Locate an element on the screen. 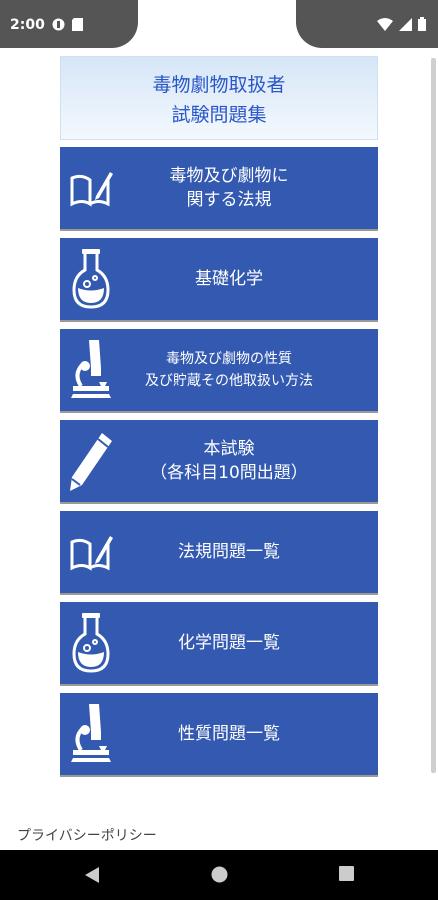 The width and height of the screenshot is (438, 900). pencil-icon is located at coordinates (91, 461).